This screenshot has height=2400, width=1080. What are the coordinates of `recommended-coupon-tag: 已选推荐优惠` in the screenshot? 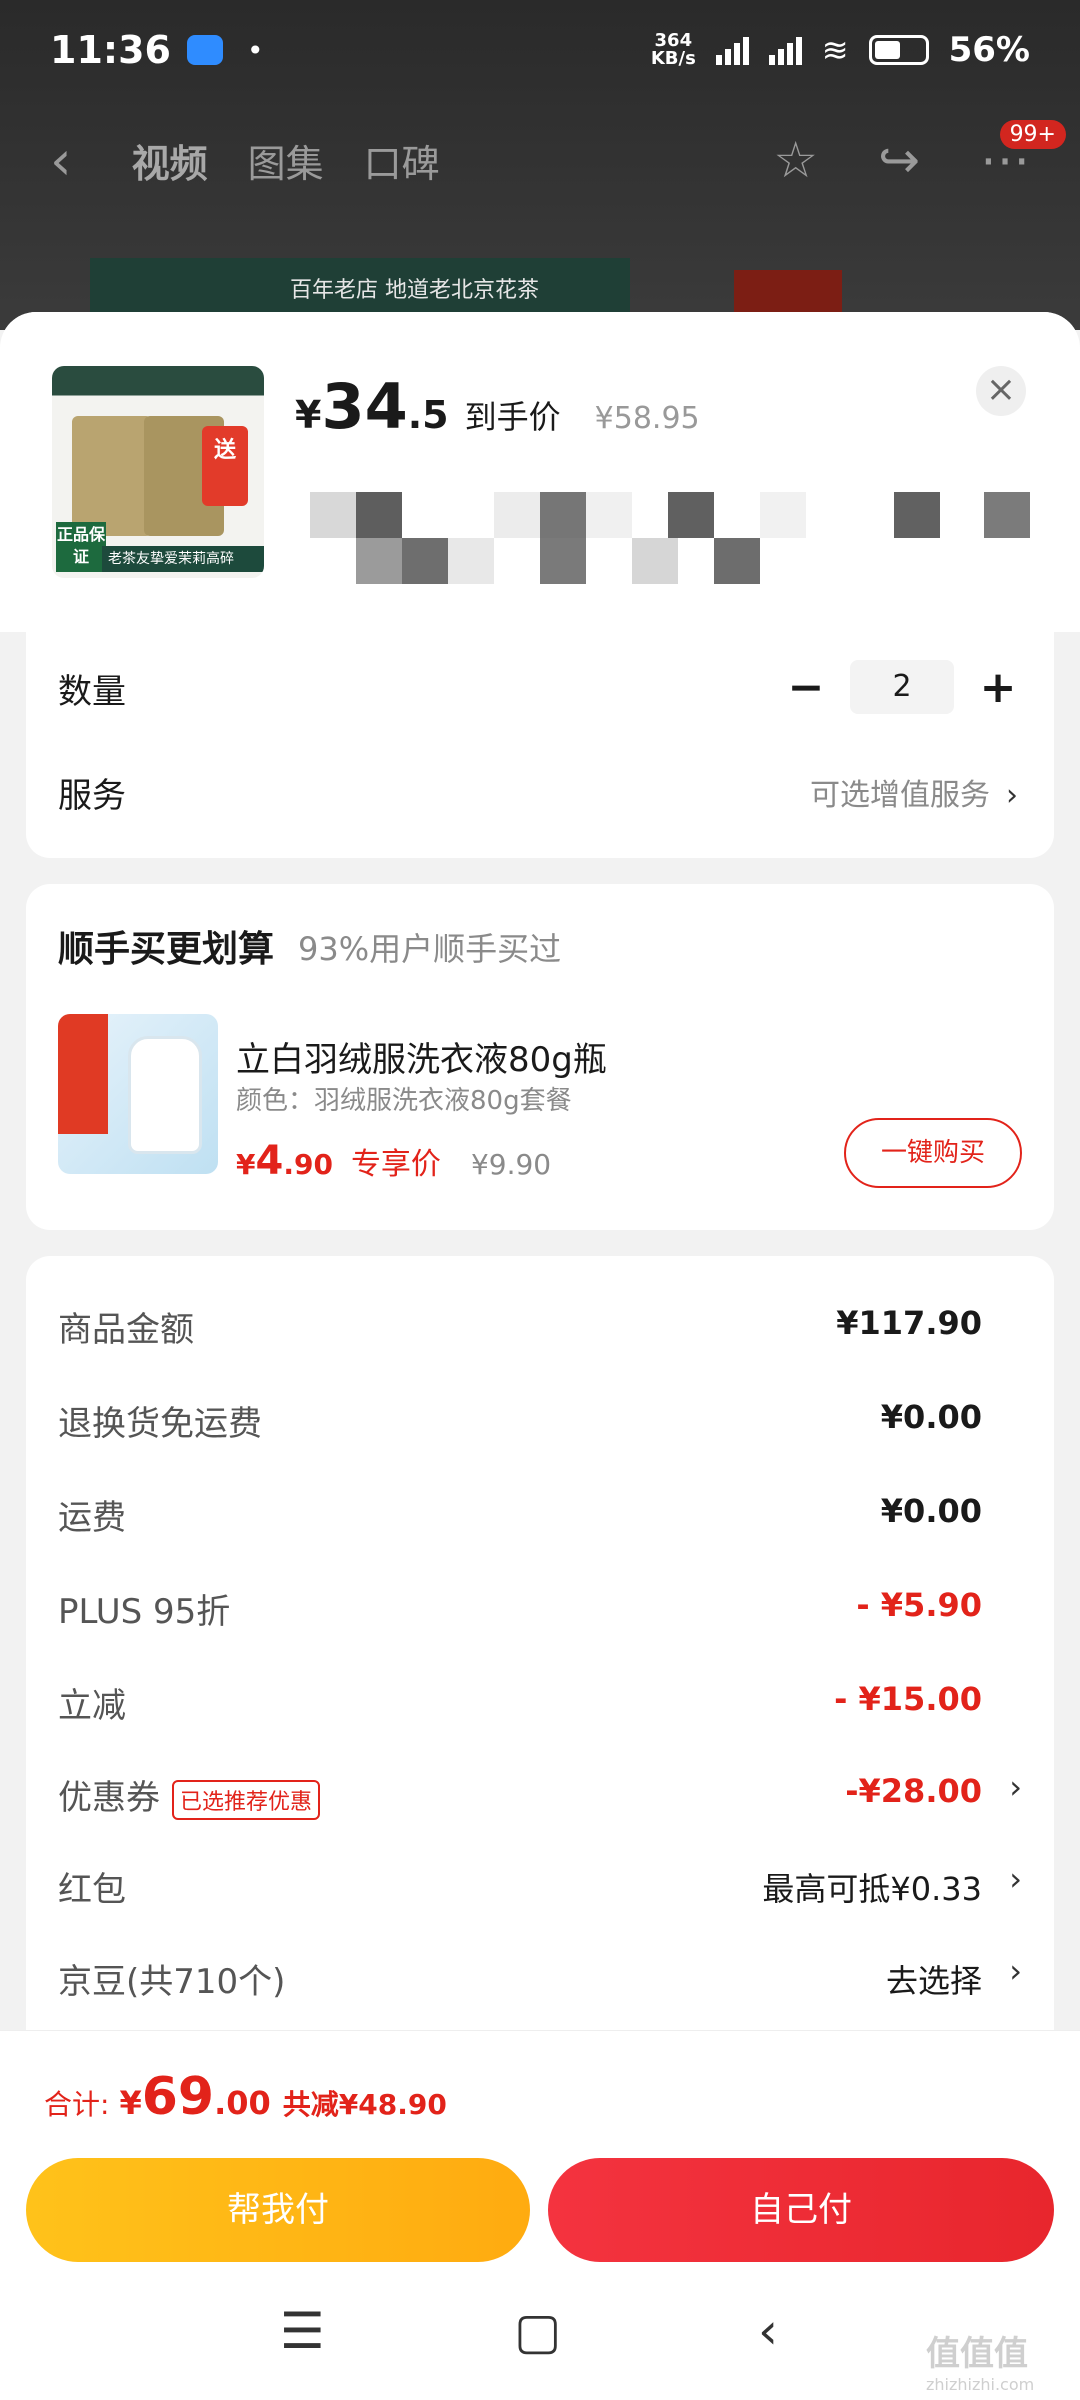 It's located at (246, 1799).